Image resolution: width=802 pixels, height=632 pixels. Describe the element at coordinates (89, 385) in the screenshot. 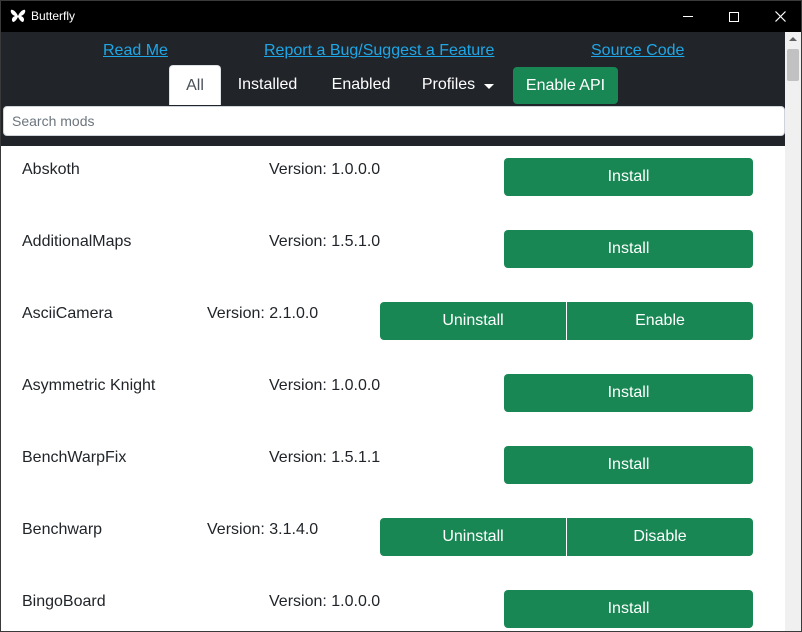

I see `mod-name: Asymmetric Knight` at that location.